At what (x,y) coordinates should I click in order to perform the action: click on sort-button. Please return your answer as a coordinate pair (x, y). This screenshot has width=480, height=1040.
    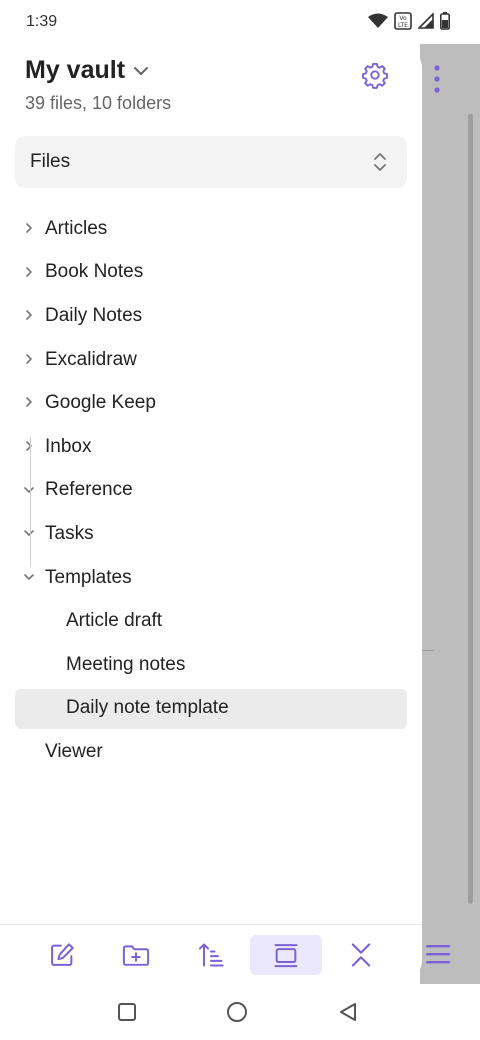
    Looking at the image, I should click on (211, 955).